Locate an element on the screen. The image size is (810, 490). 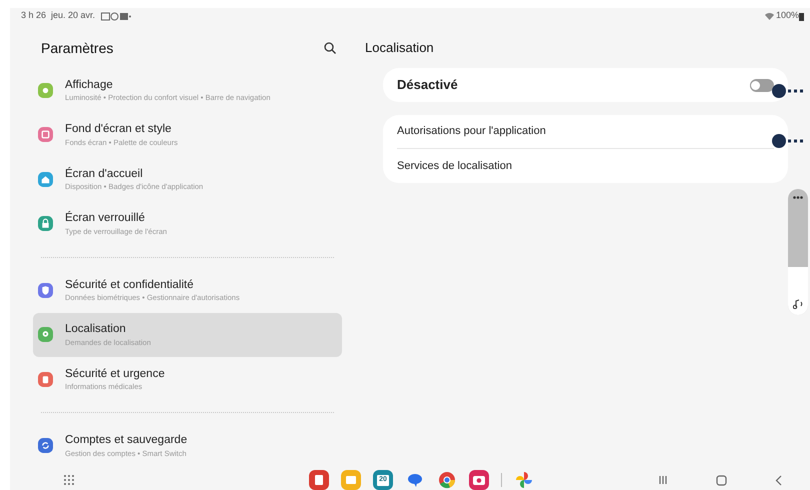
photos-app-icon is located at coordinates (524, 480).